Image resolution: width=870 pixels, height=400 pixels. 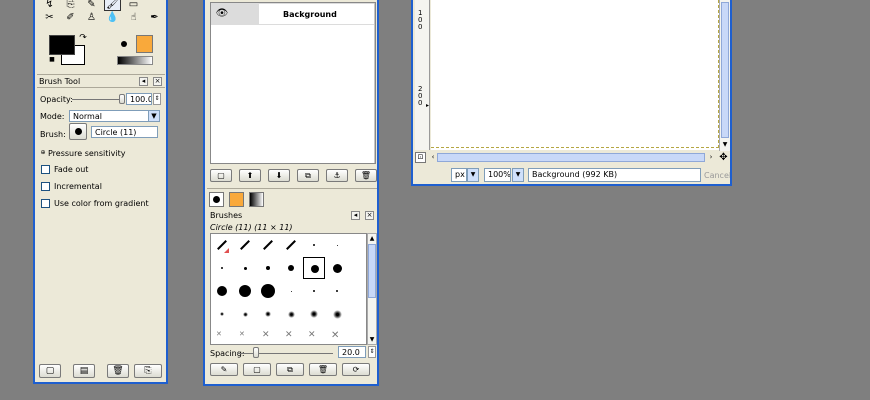 I want to click on gradient-checkbox, so click(x=45, y=203).